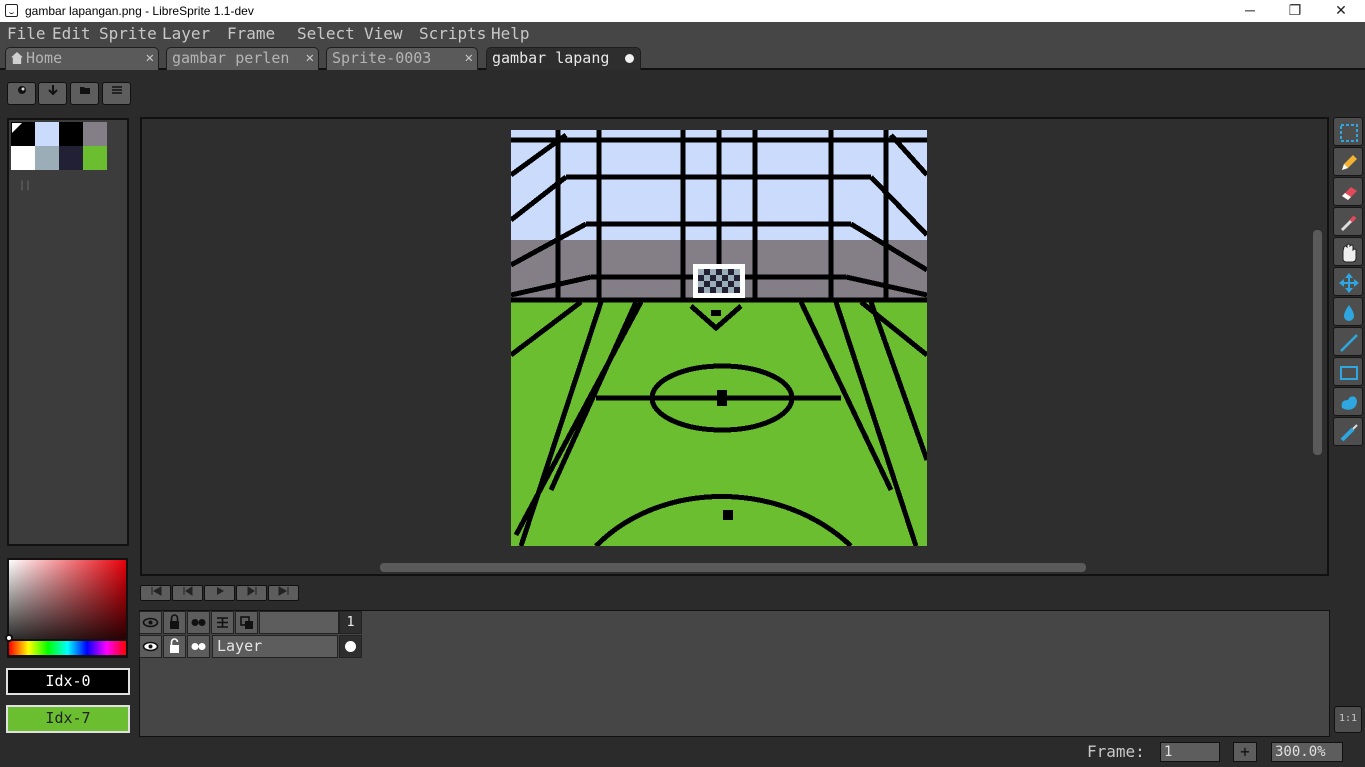  Describe the element at coordinates (67, 648) in the screenshot. I see `hue-slider` at that location.